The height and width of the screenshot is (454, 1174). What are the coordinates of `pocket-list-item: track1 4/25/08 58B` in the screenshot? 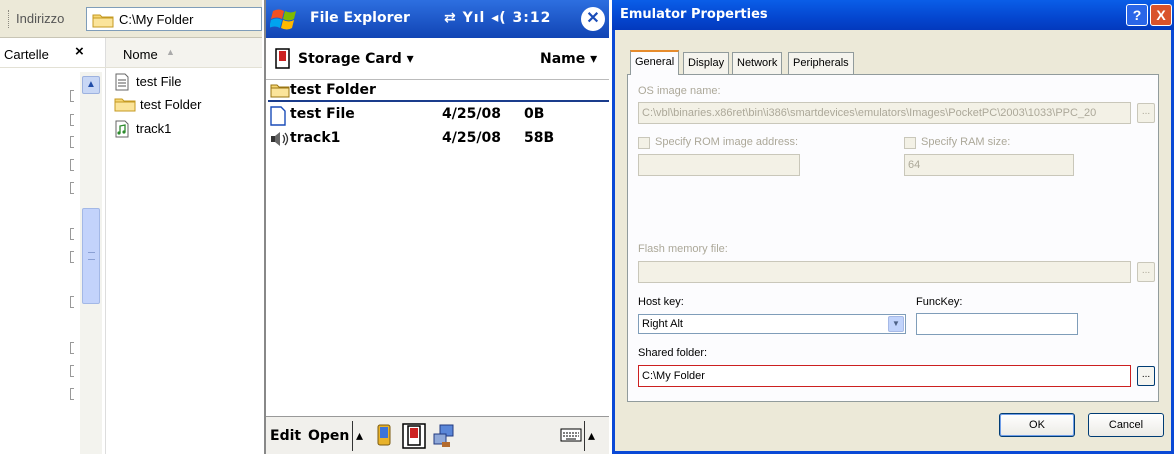 It's located at (438, 139).